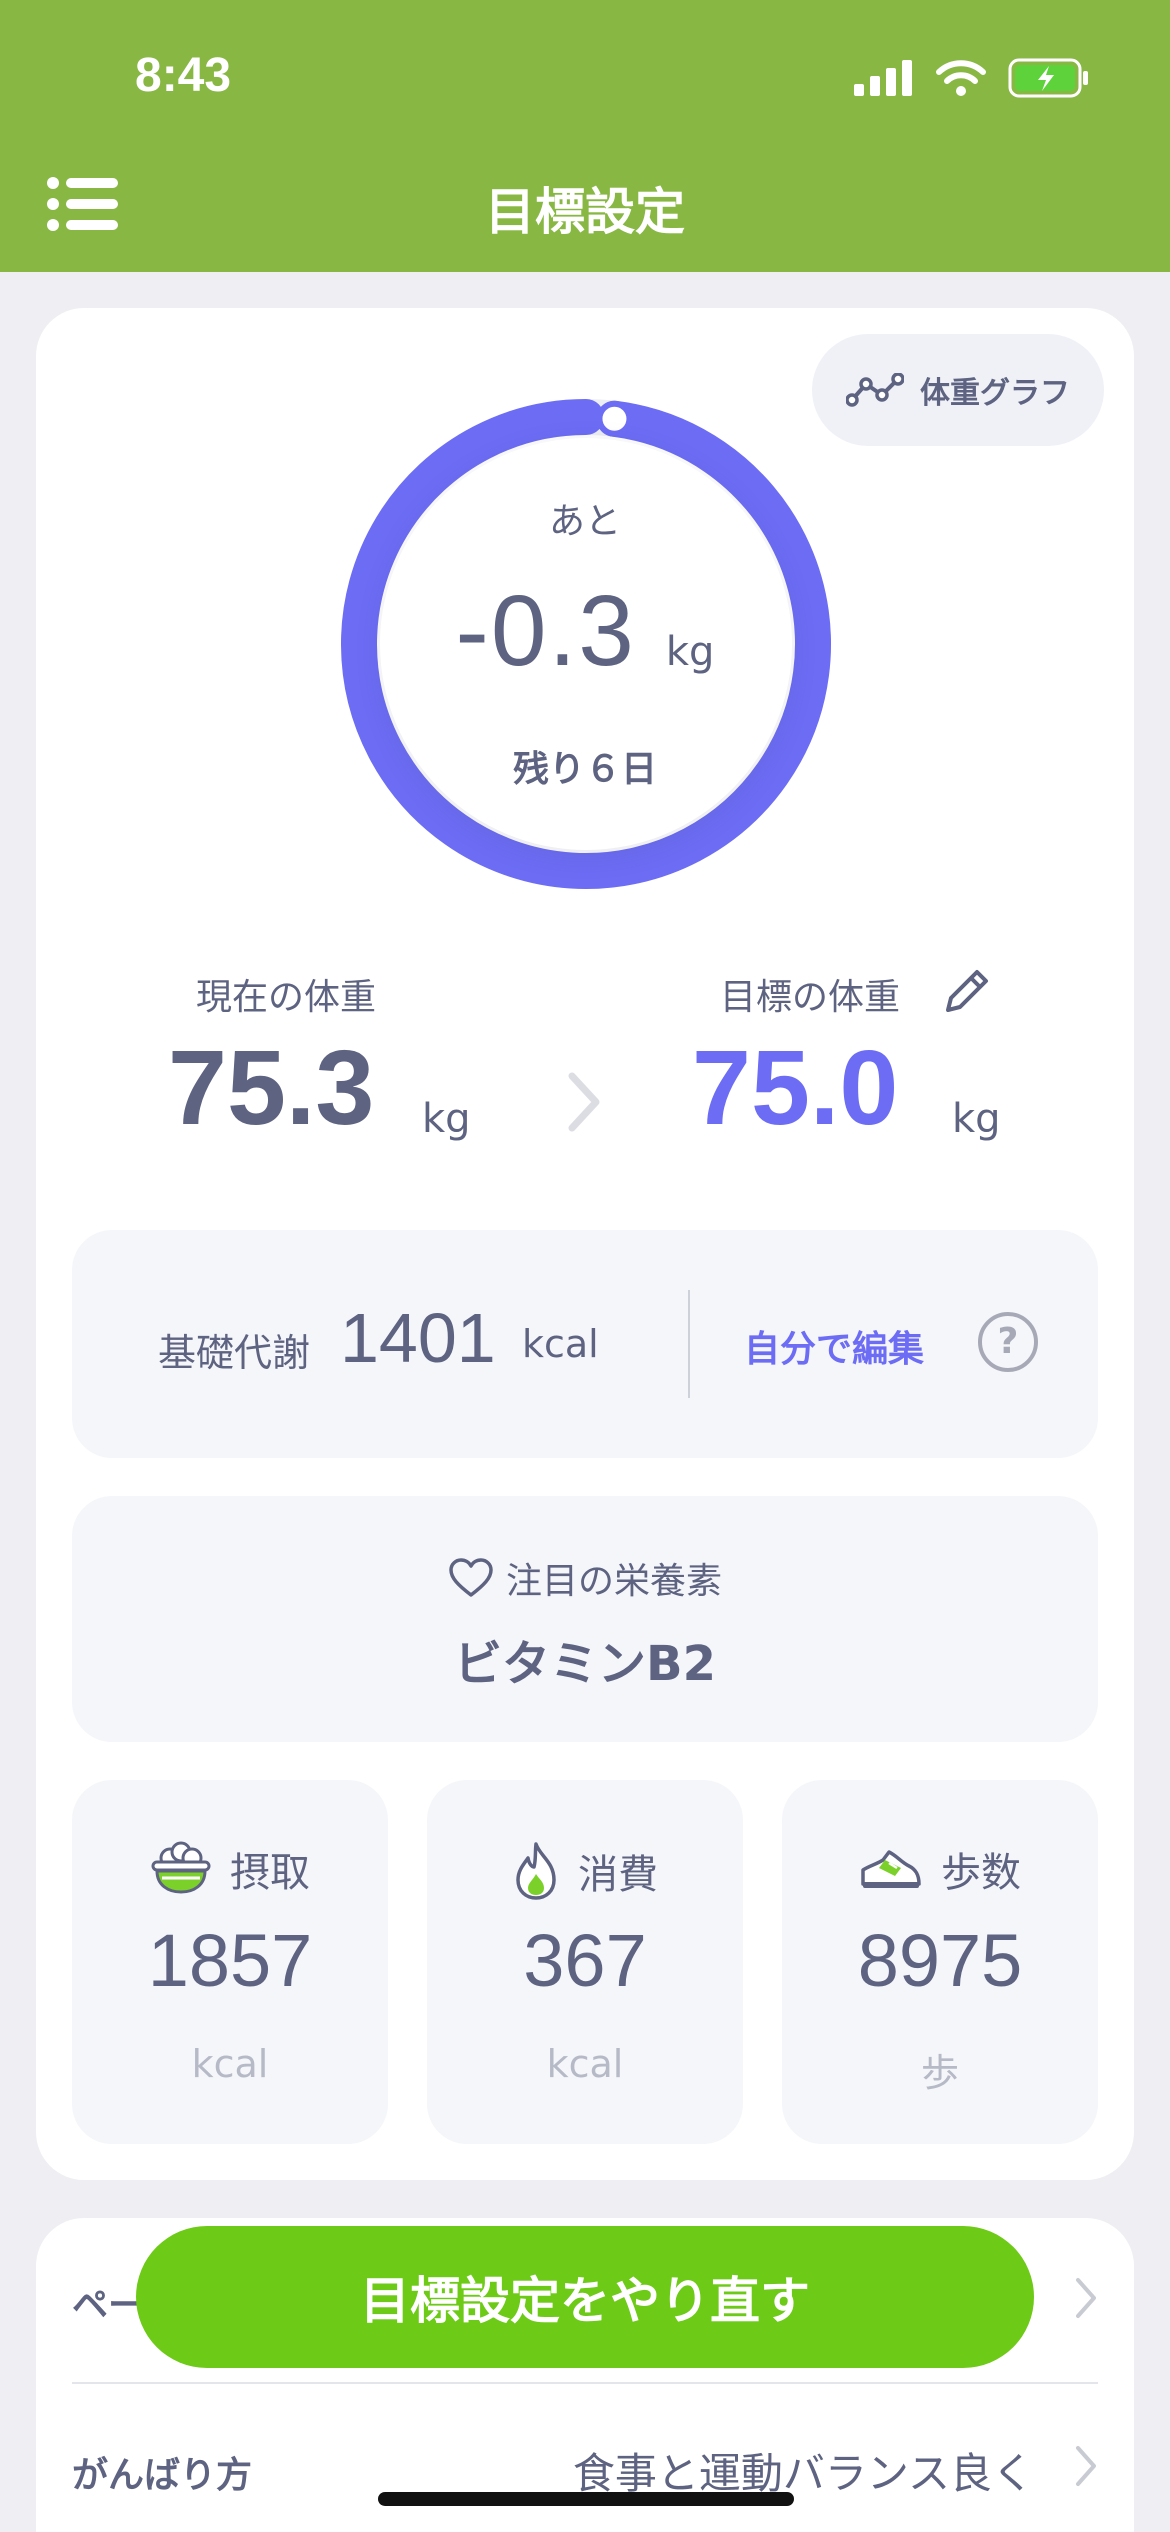  I want to click on burned-head: 消費, so click(585, 1871).